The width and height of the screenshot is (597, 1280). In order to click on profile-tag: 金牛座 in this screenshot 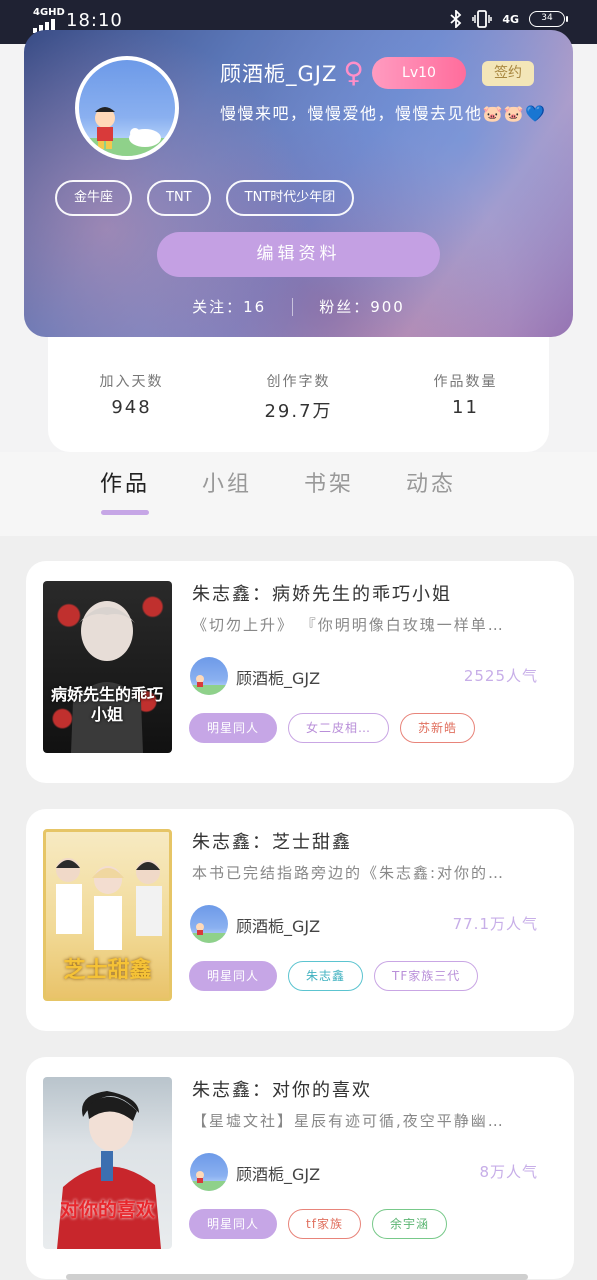, I will do `click(94, 198)`.